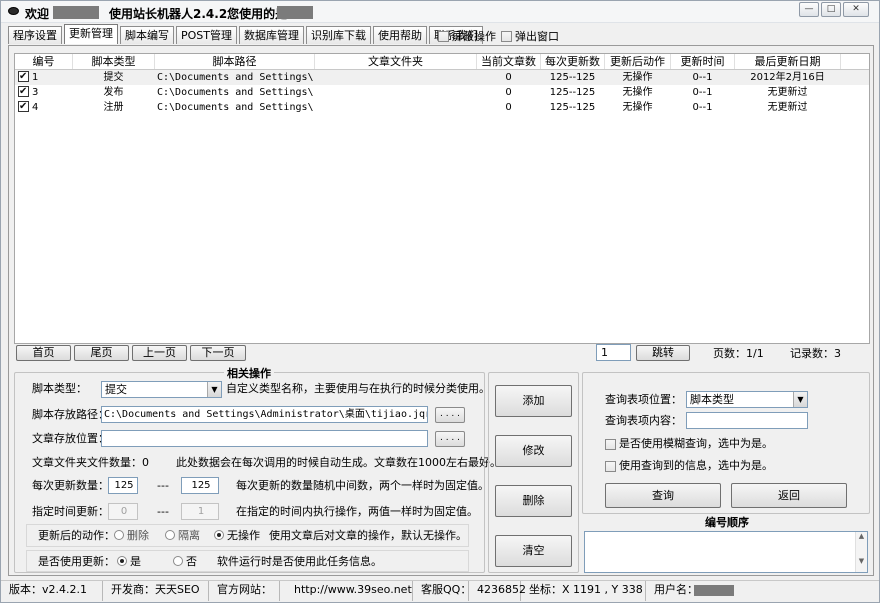  I want to click on row-per-update: 125--125, so click(572, 107).